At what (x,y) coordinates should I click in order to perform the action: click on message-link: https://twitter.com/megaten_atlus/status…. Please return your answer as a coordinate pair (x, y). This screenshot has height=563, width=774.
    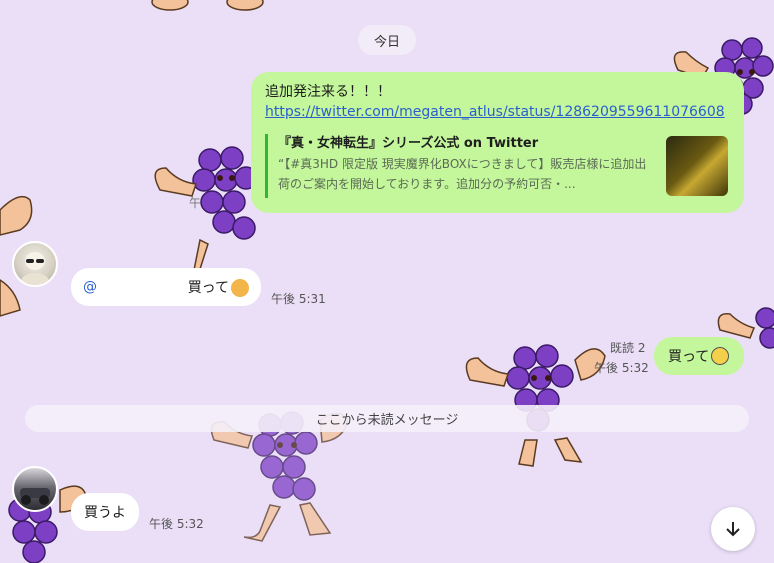
    Looking at the image, I should click on (497, 112).